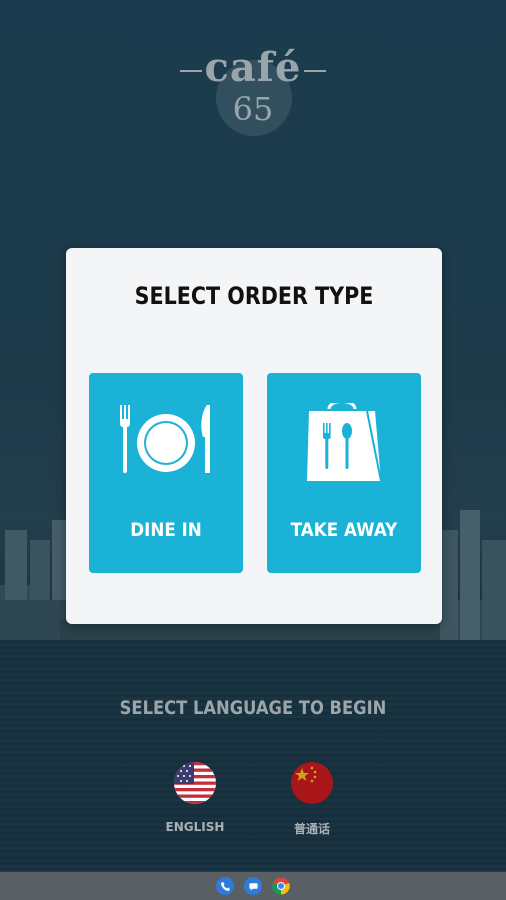 Image resolution: width=506 pixels, height=900 pixels. I want to click on order-type-title: SELECT ORDER TYPE, so click(254, 296).